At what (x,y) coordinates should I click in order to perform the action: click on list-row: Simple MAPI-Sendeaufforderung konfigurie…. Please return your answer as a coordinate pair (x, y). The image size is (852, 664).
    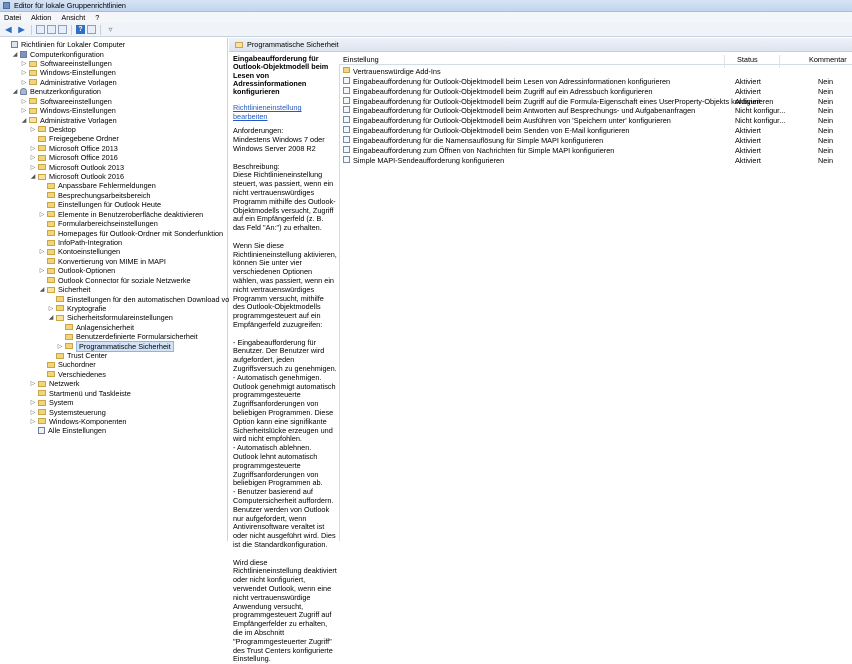
    Looking at the image, I should click on (595, 160).